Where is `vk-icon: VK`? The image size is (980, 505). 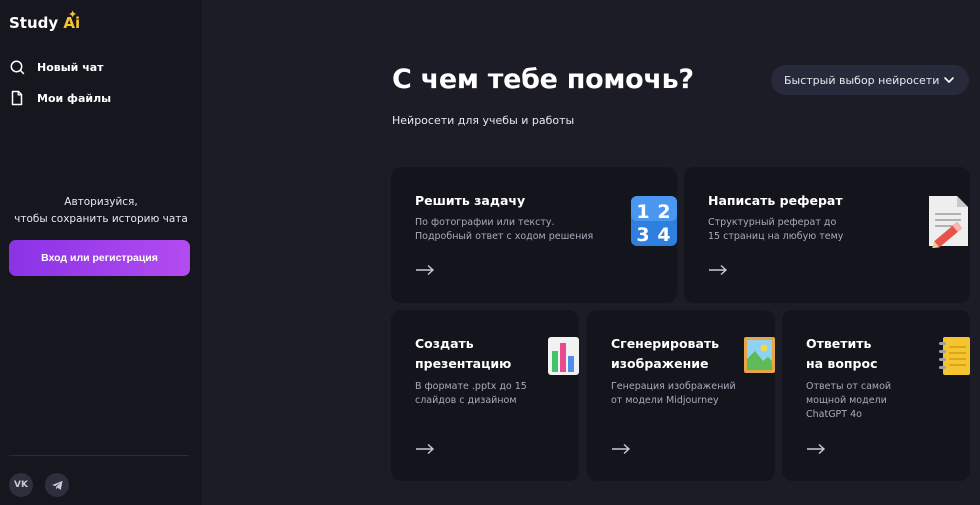
vk-icon: VK is located at coordinates (21, 485).